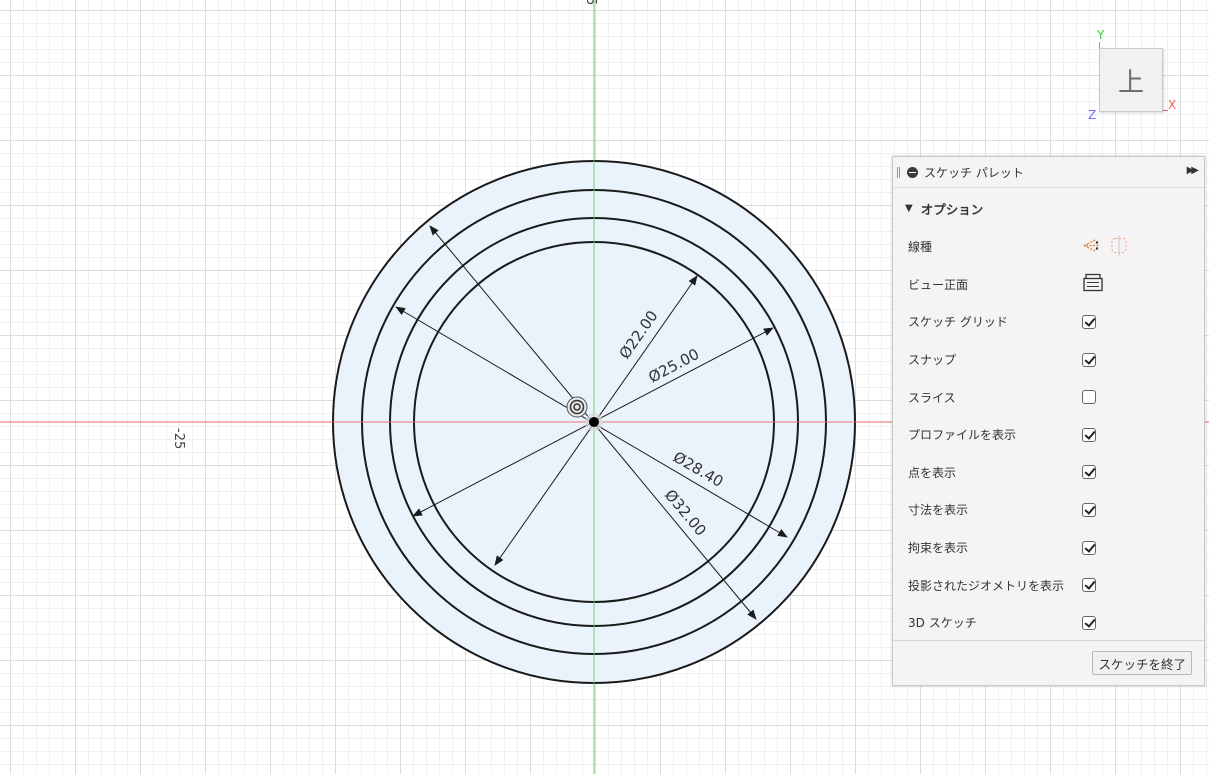 The height and width of the screenshot is (774, 1209). I want to click on options-section-title: オプション, so click(952, 209).